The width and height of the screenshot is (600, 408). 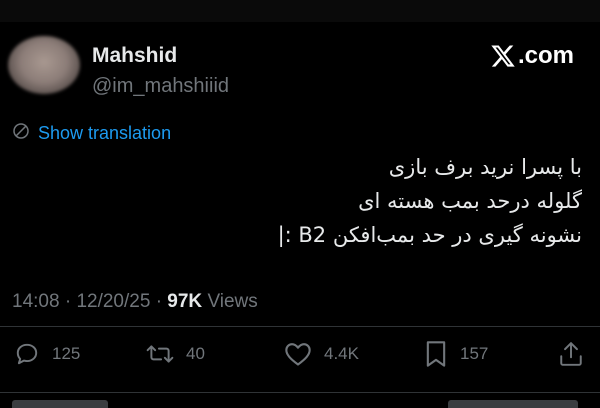 What do you see at coordinates (195, 353) in the screenshot?
I see `repost-count: 40` at bounding box center [195, 353].